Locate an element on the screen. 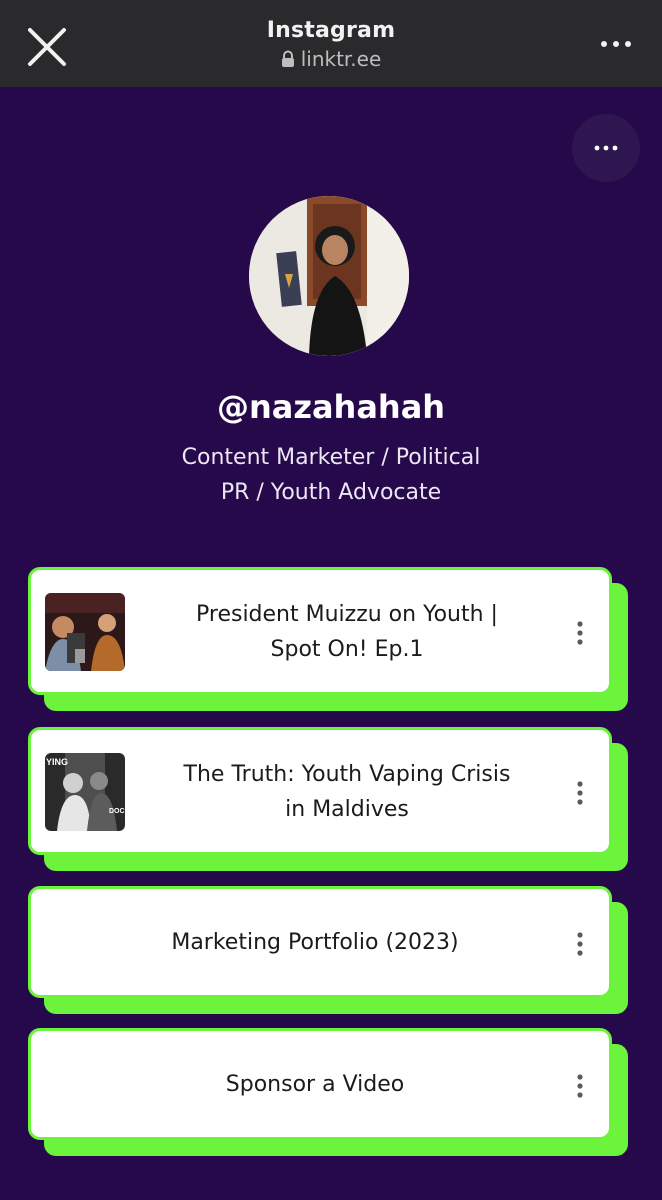 This screenshot has width=662, height=1200. thumb-text-right: DOC is located at coordinates (117, 811).